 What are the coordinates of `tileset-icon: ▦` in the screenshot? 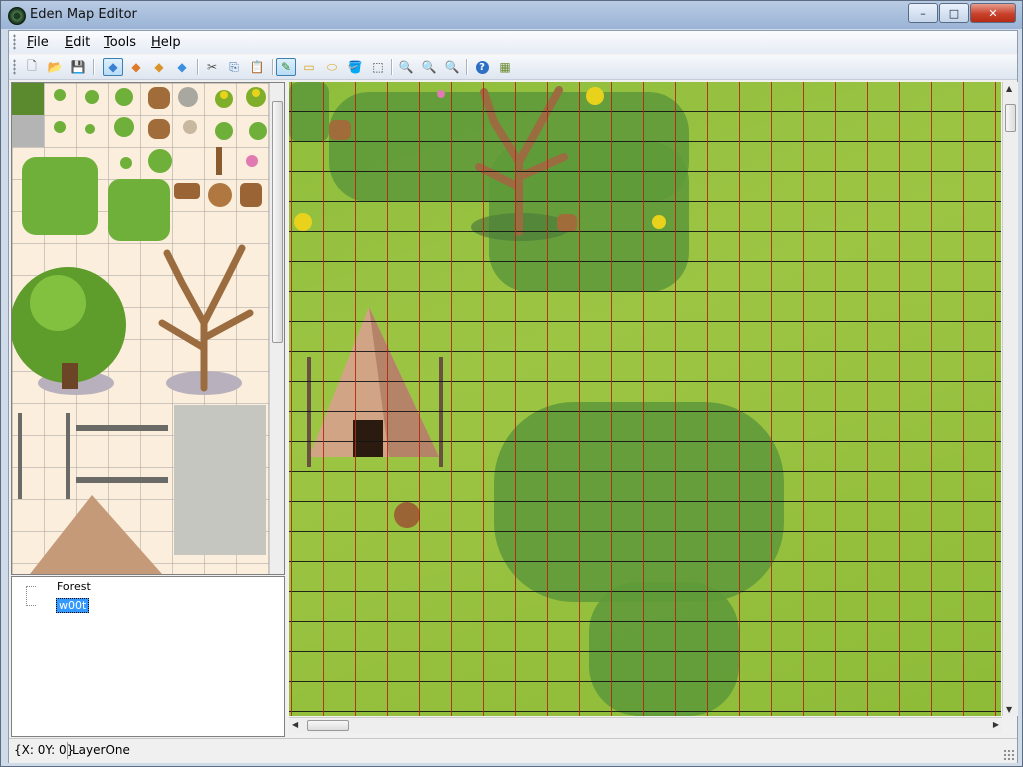 It's located at (505, 67).